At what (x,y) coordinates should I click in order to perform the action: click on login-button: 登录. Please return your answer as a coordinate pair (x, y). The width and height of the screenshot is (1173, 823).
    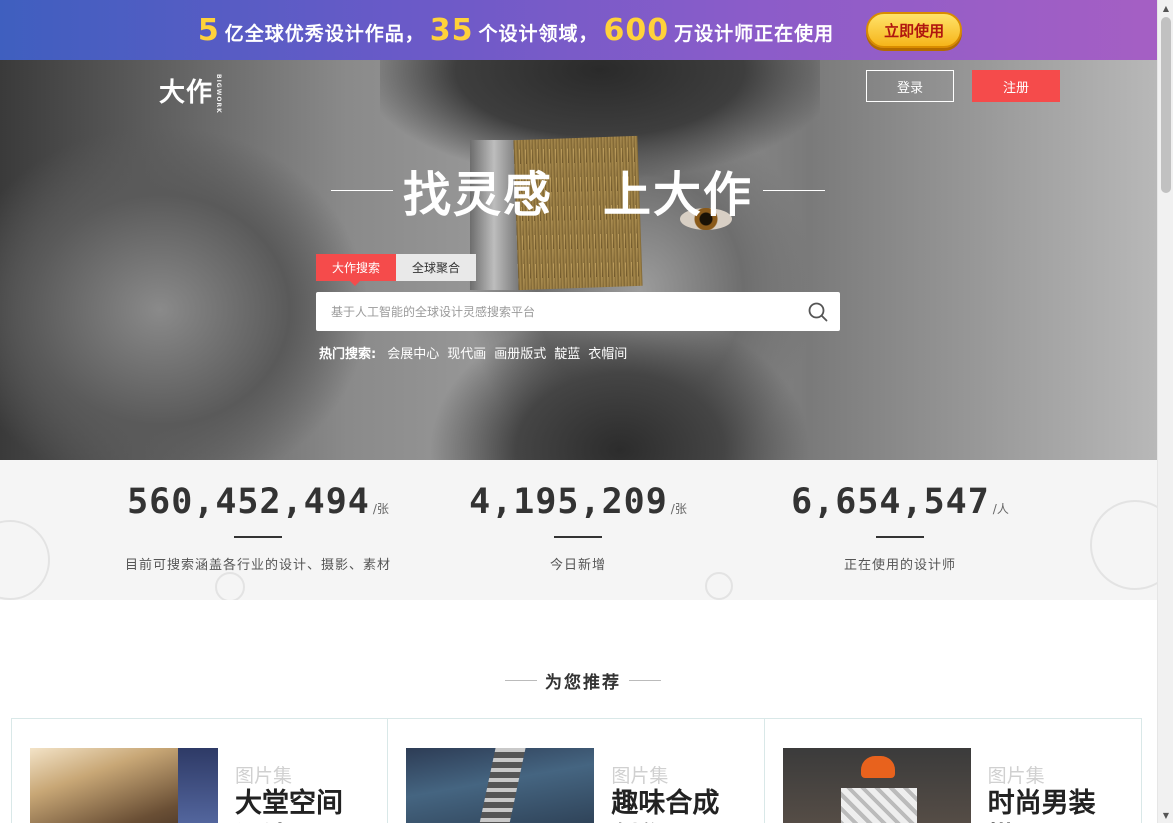
    Looking at the image, I should click on (910, 86).